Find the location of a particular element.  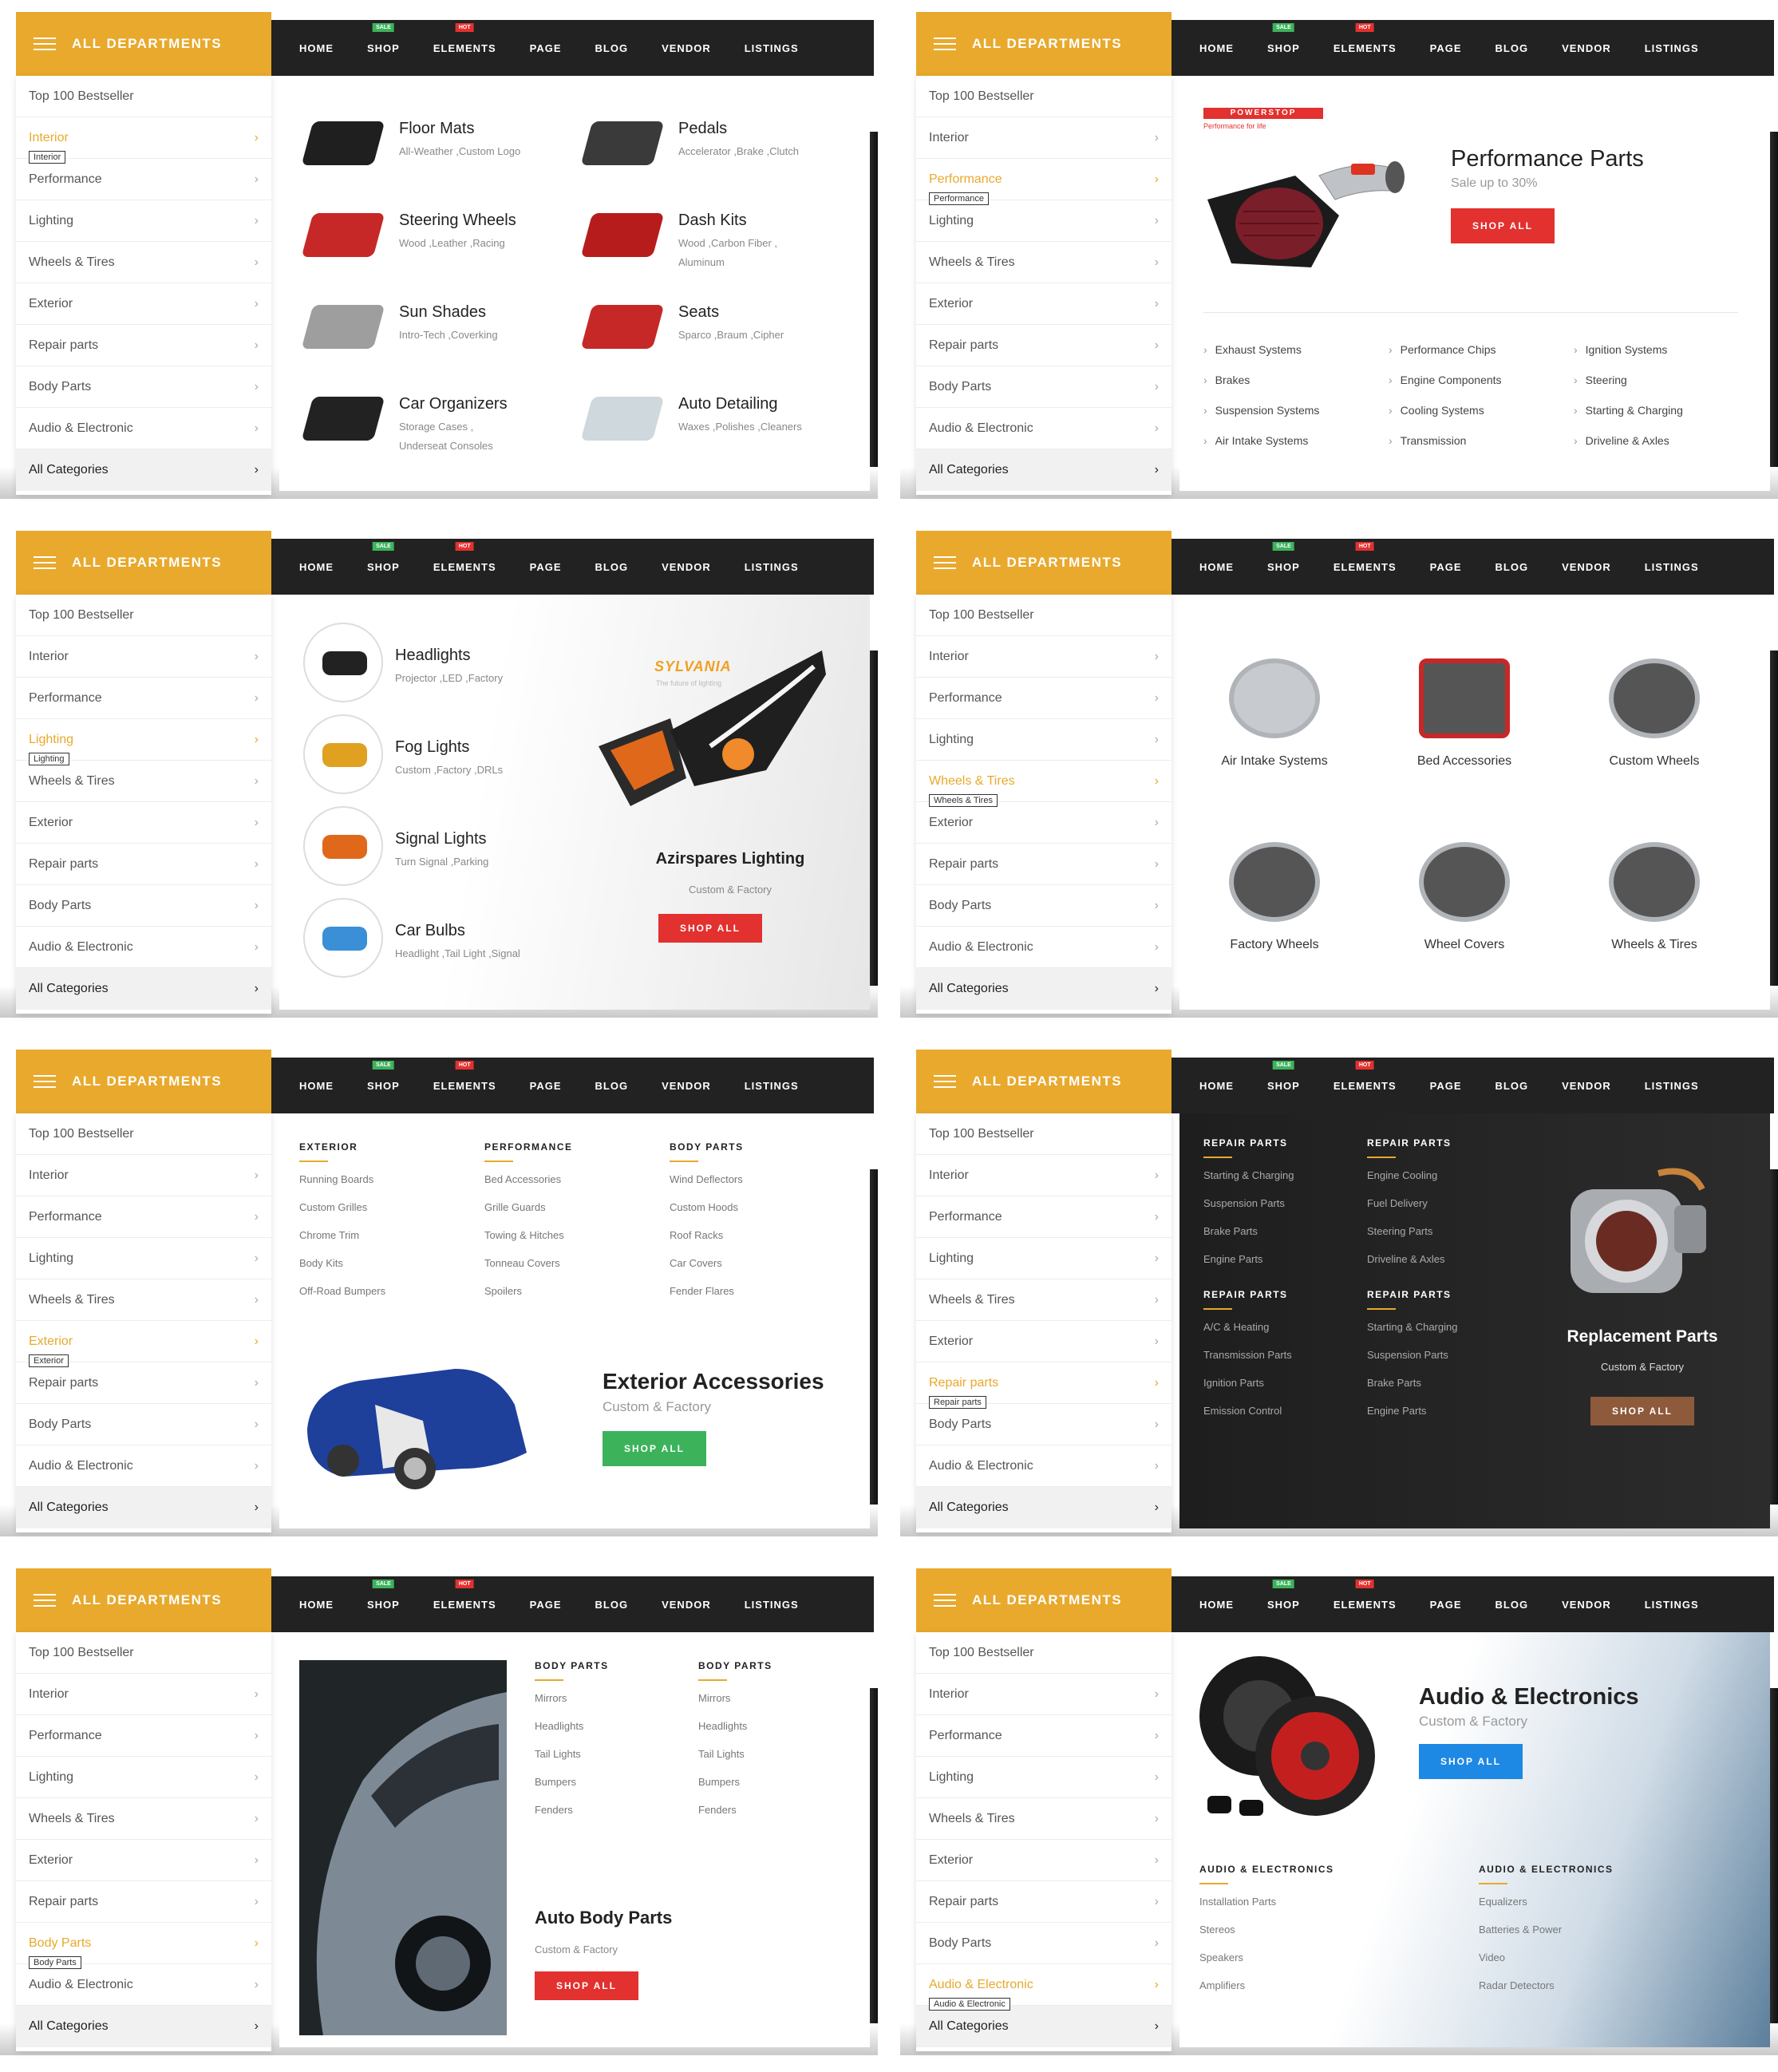

category-item: Seats Sparco ,Braum ,Cipher is located at coordinates (715, 339).